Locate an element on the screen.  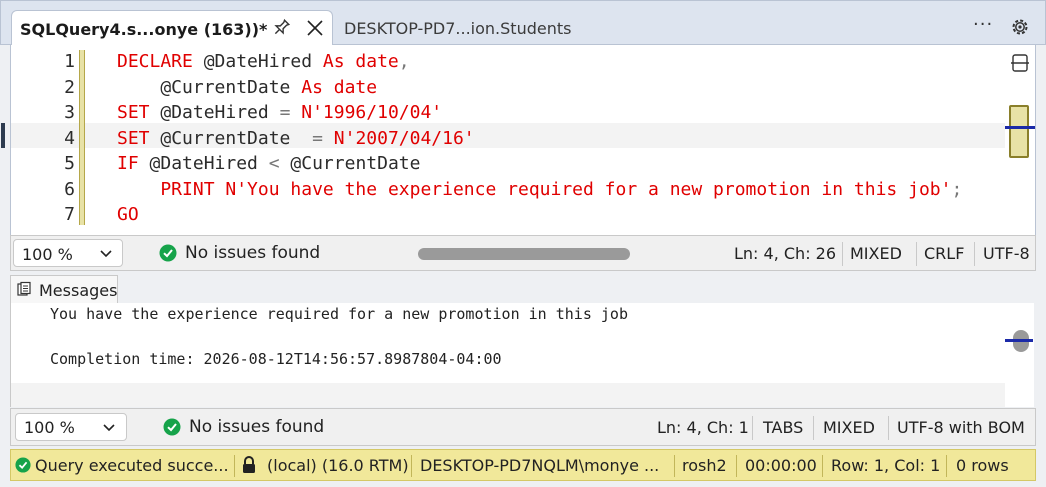
lock-icon is located at coordinates (249, 464).